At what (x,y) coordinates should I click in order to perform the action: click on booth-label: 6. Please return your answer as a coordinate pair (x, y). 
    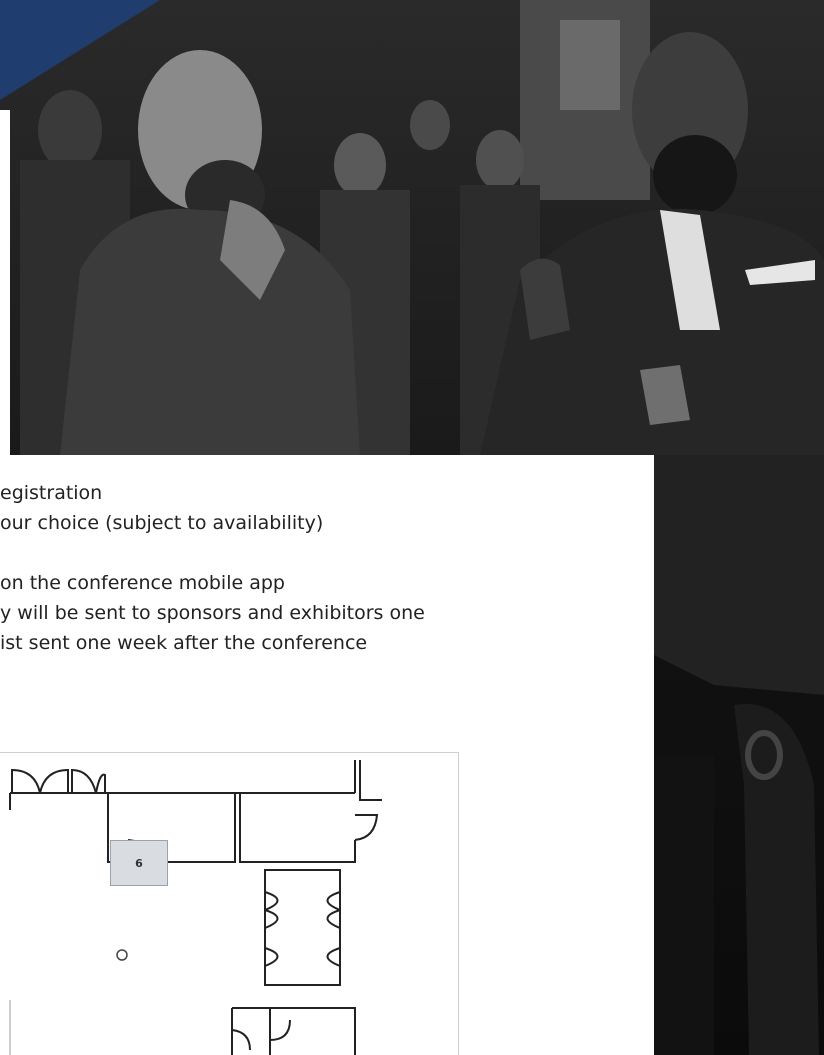
    Looking at the image, I should click on (139, 863).